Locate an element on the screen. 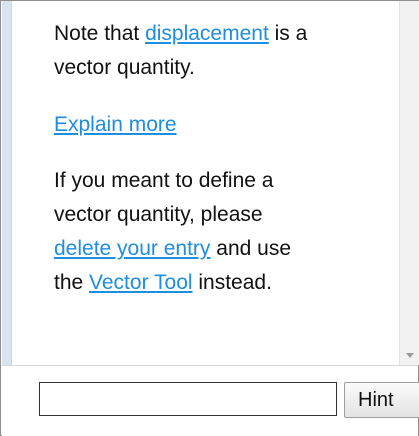 The image size is (419, 436). explain-more-link: Explain more is located at coordinates (115, 124).